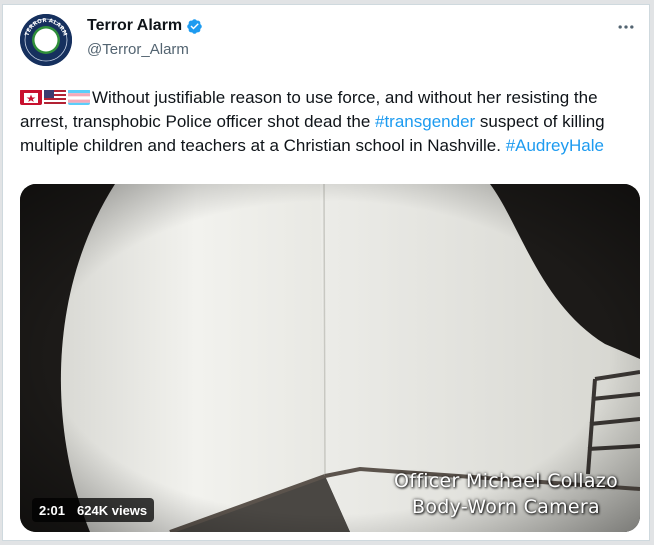 This screenshot has width=654, height=545. I want to click on transgender-flag-emoji-icon, so click(79, 97).